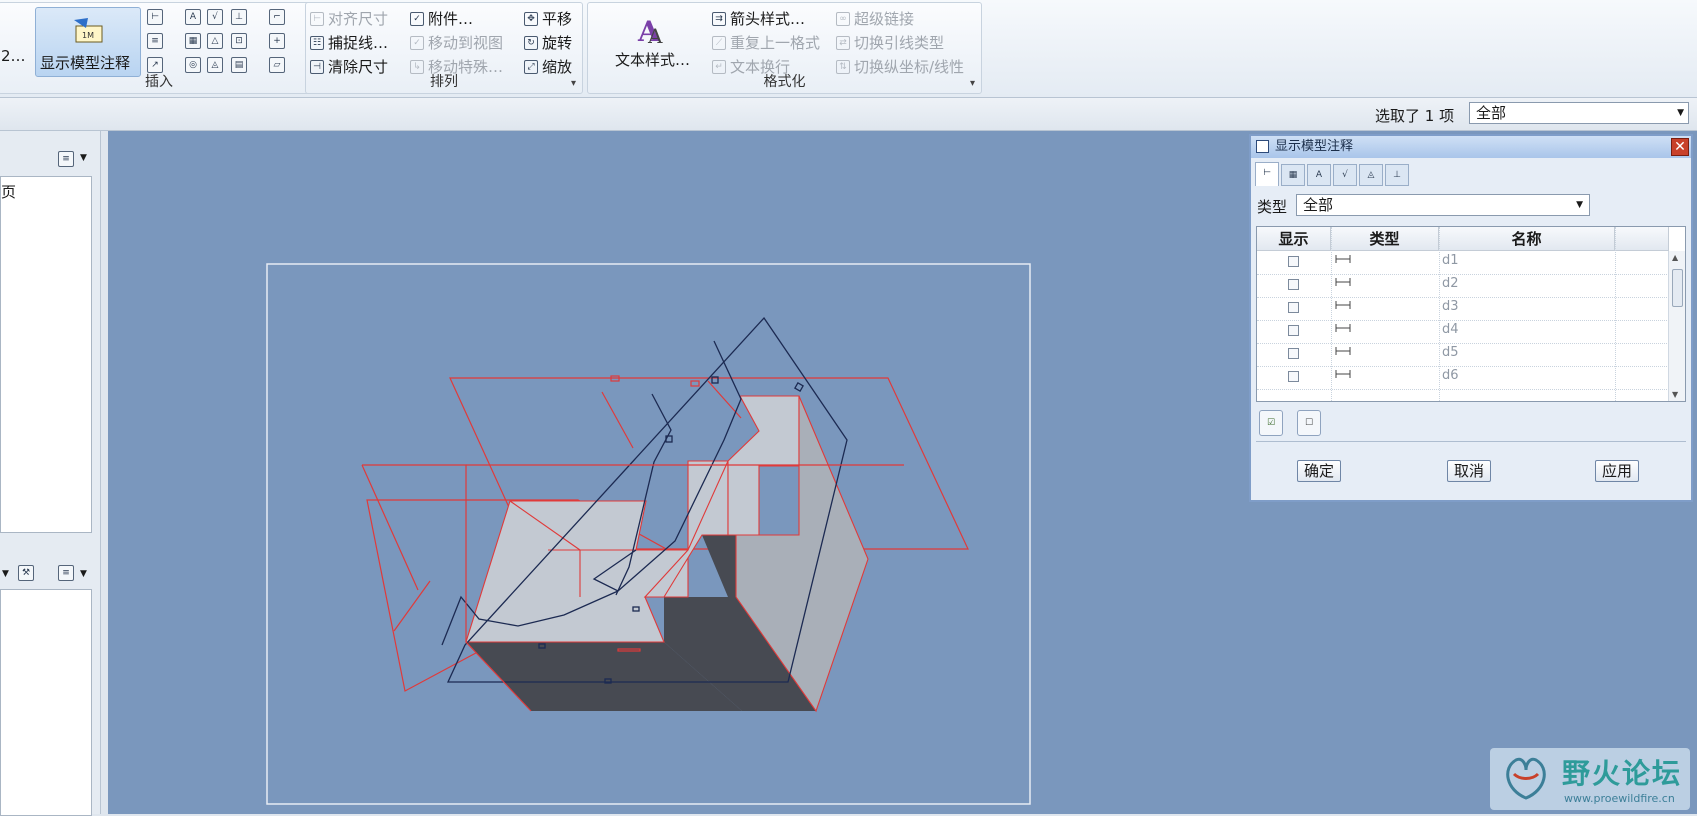 The image size is (1697, 816). What do you see at coordinates (1471, 147) in the screenshot?
I see `dialog-title-bar: 显示模型注释 ✕` at bounding box center [1471, 147].